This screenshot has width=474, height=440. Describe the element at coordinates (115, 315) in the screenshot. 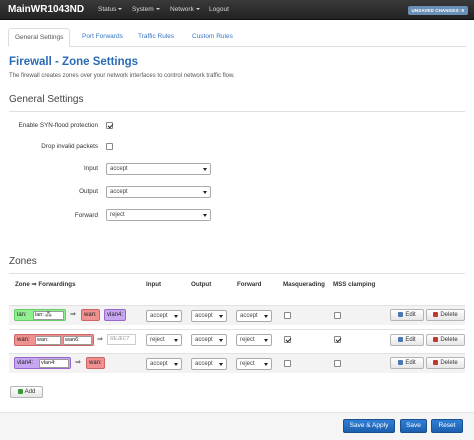

I see `forward-target-vlan4: vlan4:` at that location.